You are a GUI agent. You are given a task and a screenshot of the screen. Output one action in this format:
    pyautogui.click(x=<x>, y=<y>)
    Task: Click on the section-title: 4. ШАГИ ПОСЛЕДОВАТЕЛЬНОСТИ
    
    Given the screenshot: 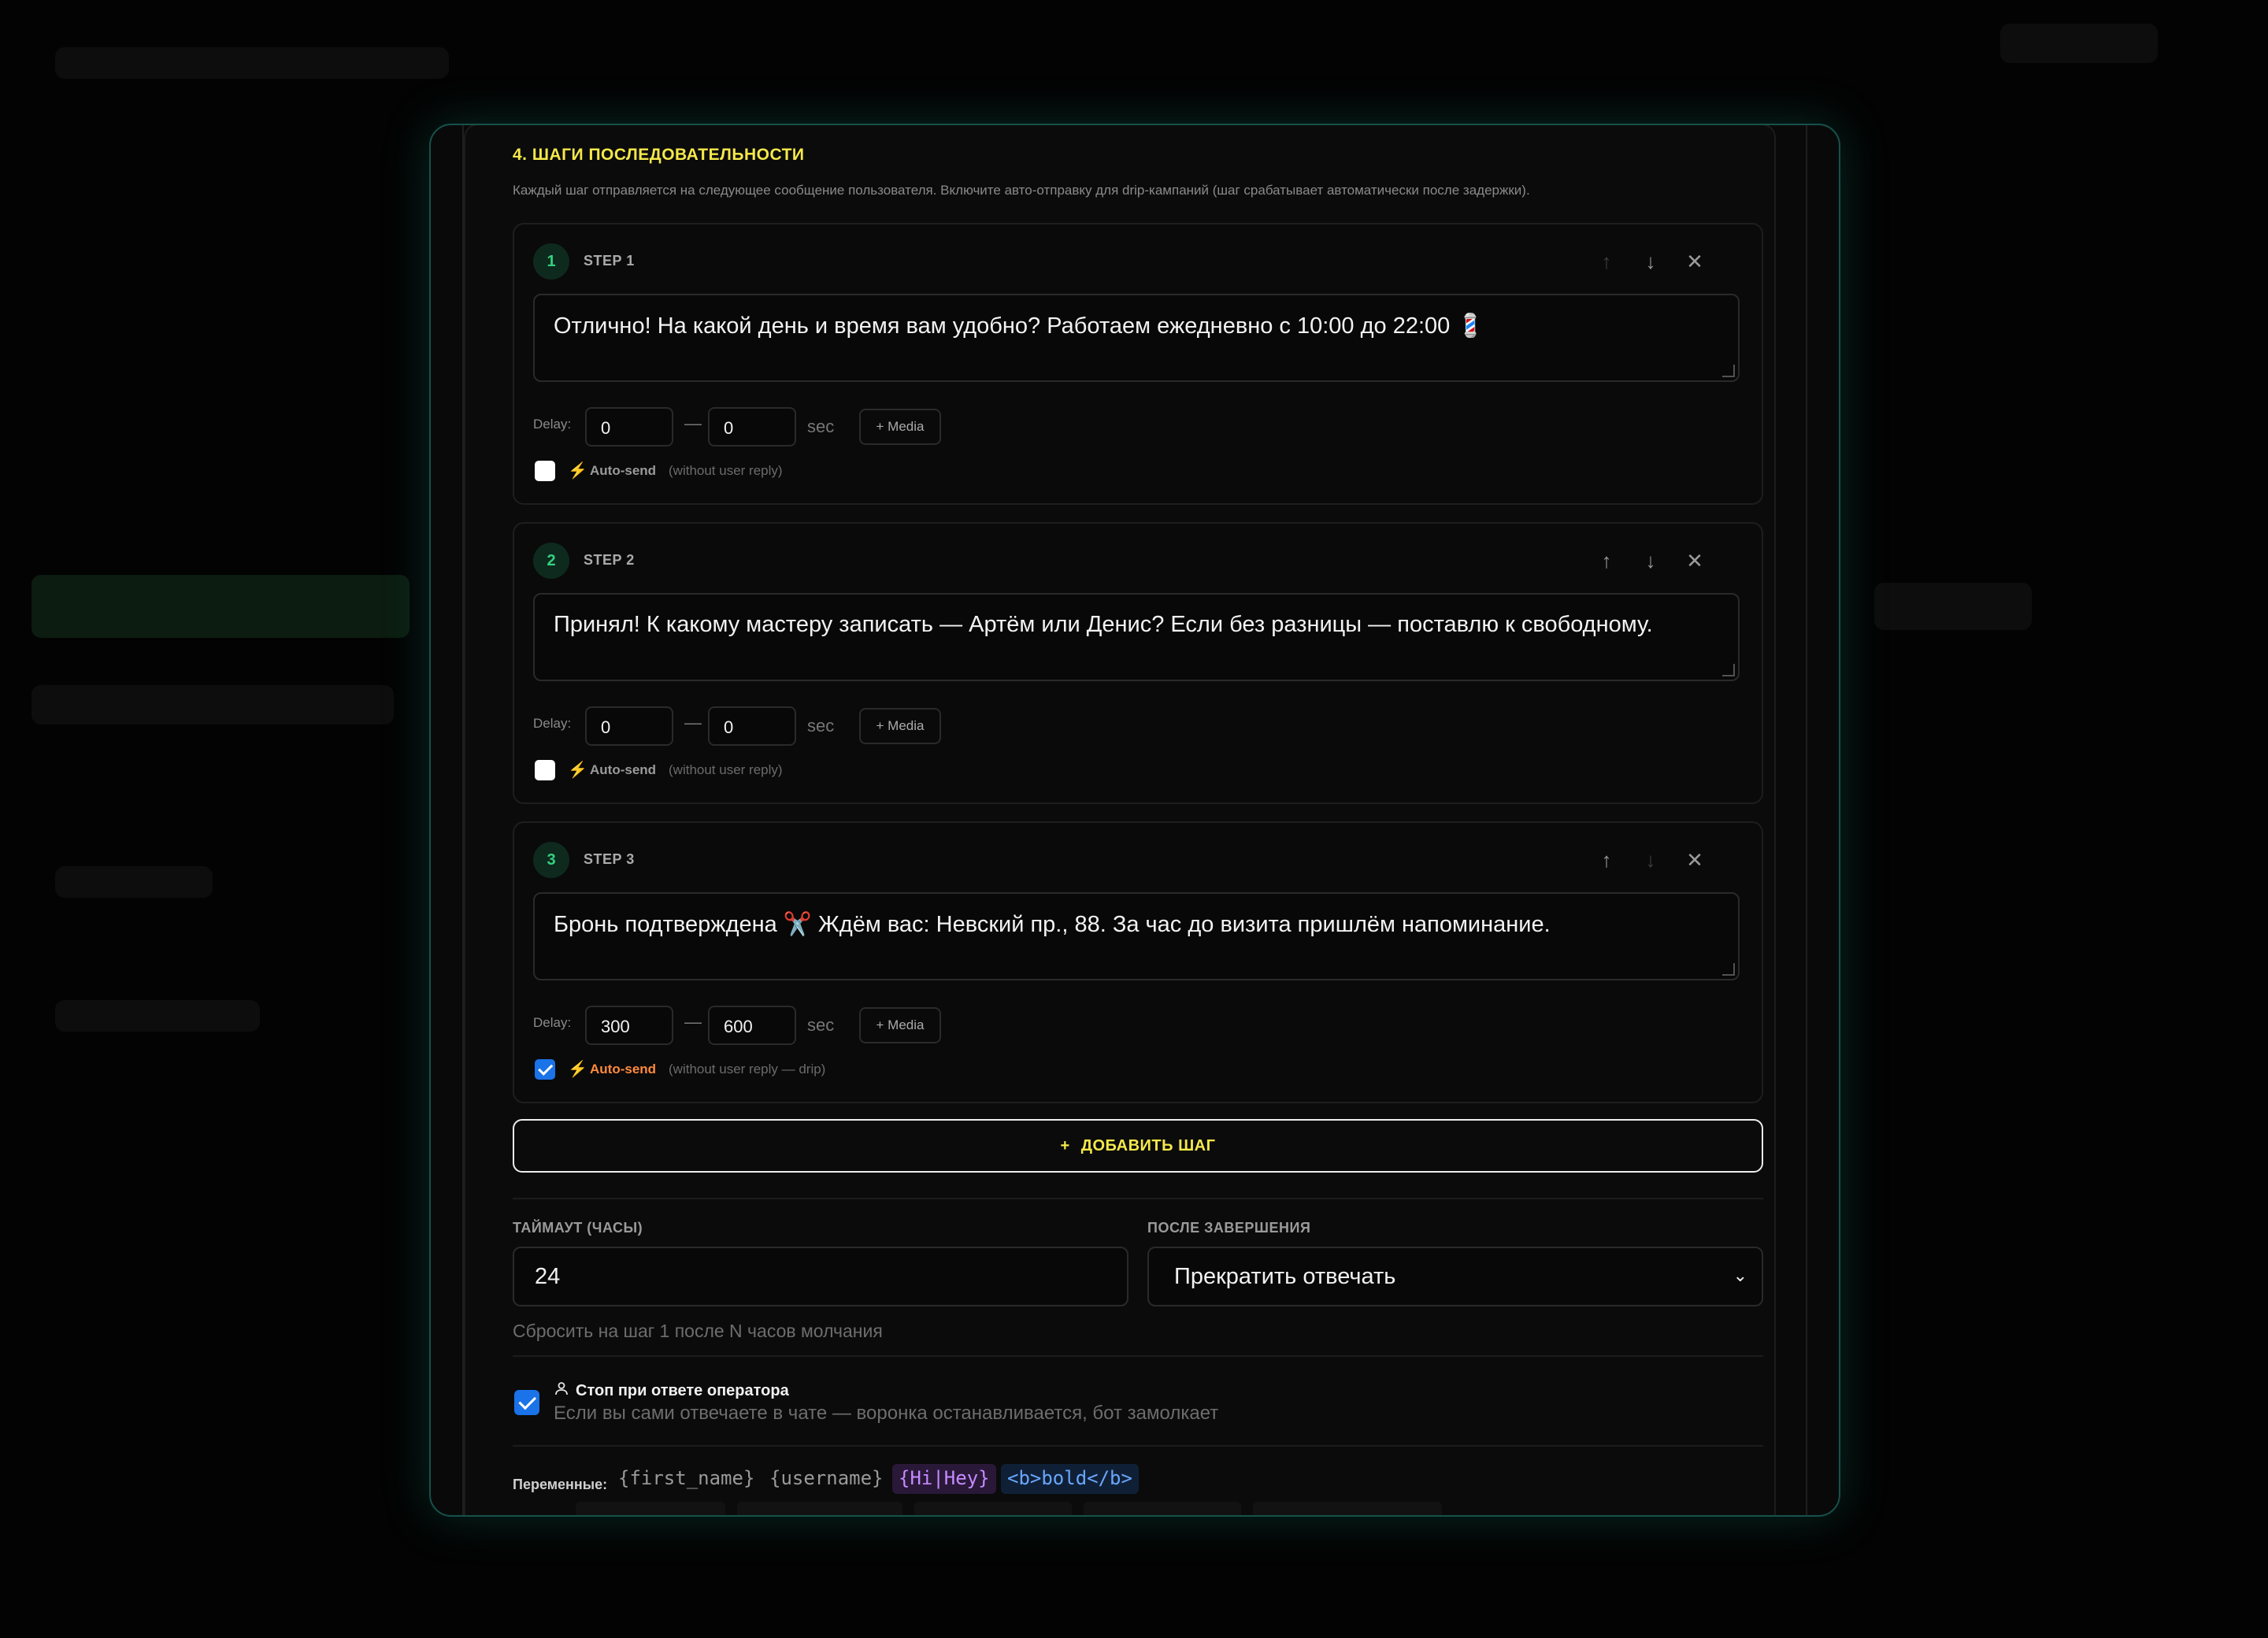 What is the action you would take?
    pyautogui.click(x=659, y=155)
    